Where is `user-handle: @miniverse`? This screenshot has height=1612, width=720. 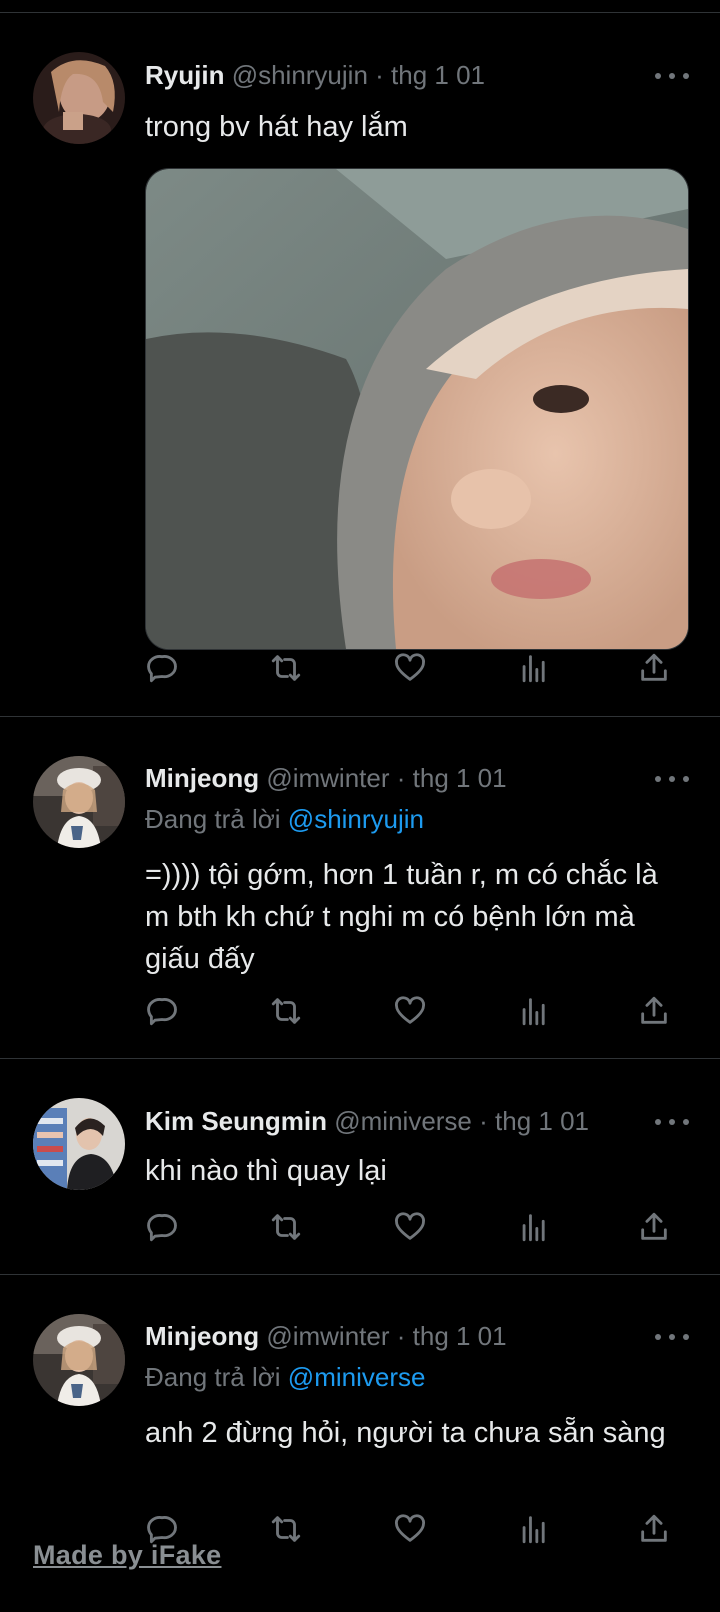
user-handle: @miniverse is located at coordinates (403, 1121).